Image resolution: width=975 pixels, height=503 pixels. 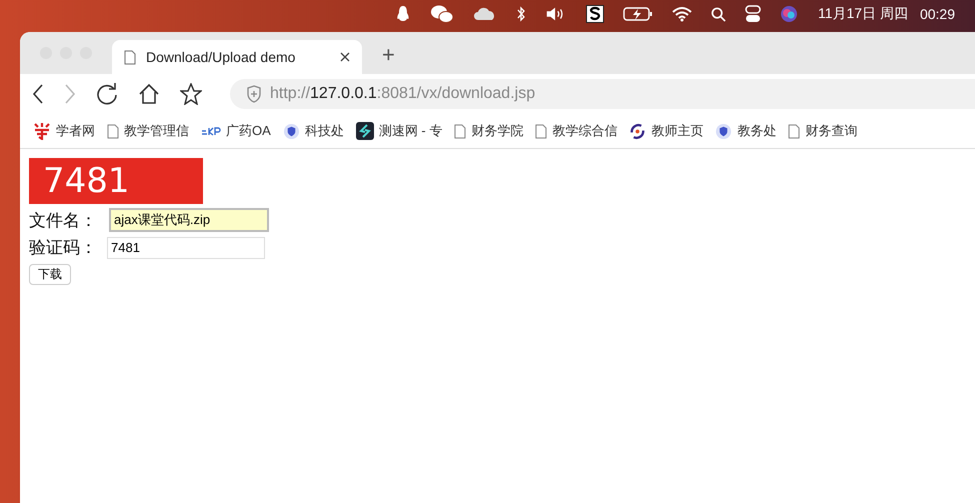 I want to click on browser-tab: Download/Upload demo, so click(x=237, y=57).